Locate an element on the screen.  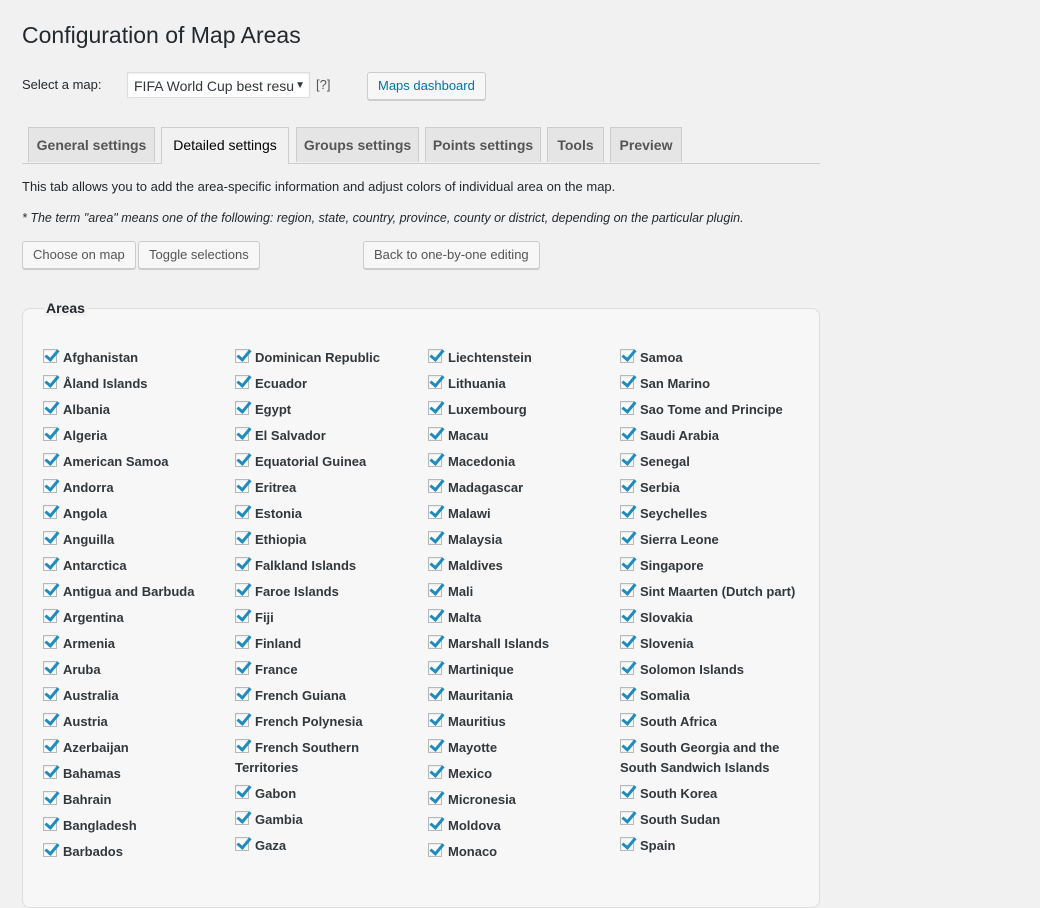
area-item: Australia is located at coordinates (138, 696).